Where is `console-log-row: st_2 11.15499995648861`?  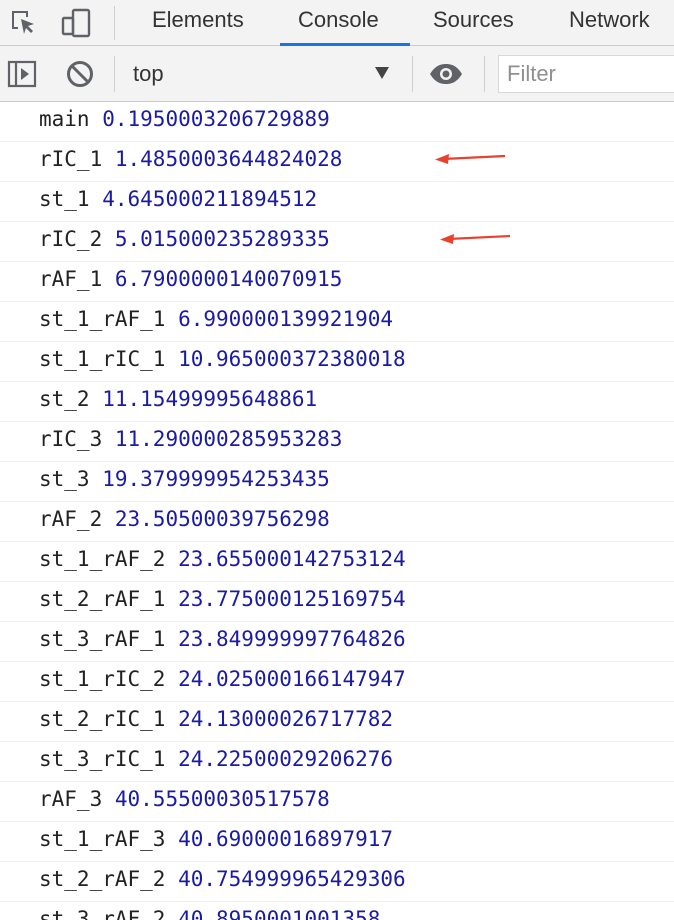
console-log-row: st_2 11.15499995648861 is located at coordinates (337, 402).